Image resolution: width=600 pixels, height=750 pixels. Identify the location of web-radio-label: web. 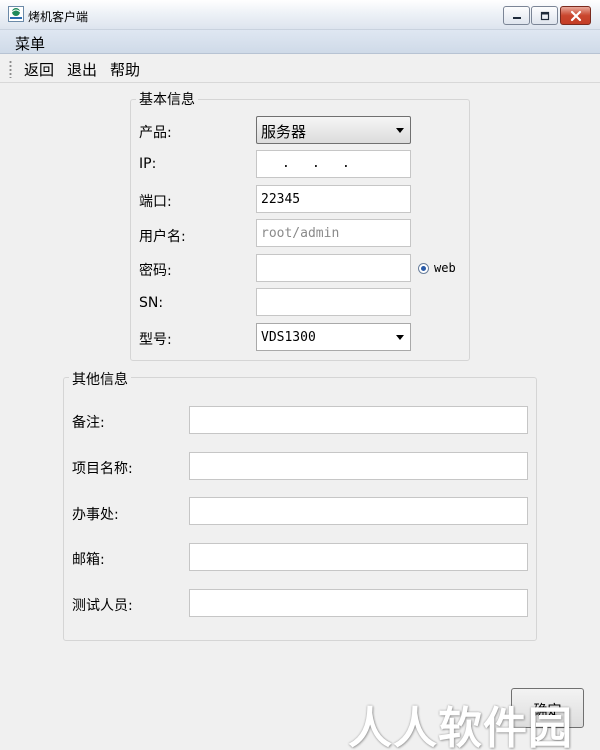
(445, 268).